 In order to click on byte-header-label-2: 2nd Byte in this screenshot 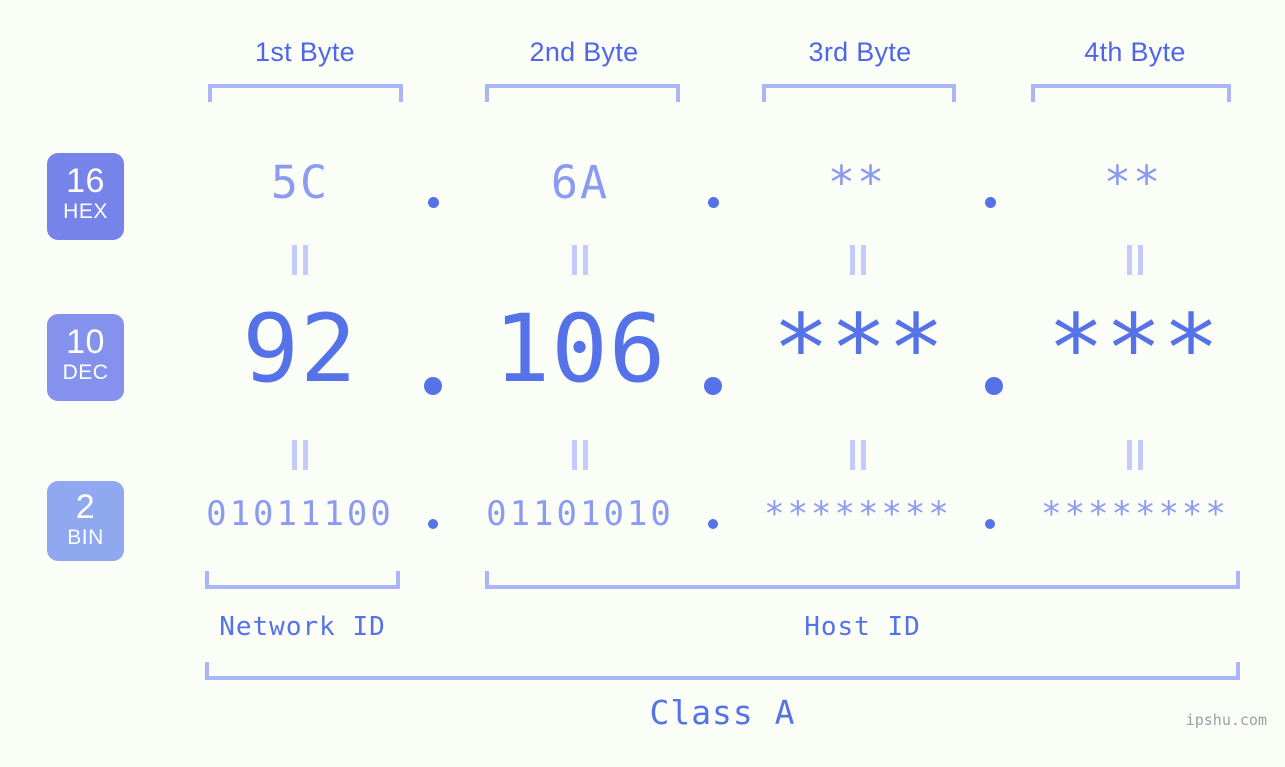, I will do `click(584, 52)`.